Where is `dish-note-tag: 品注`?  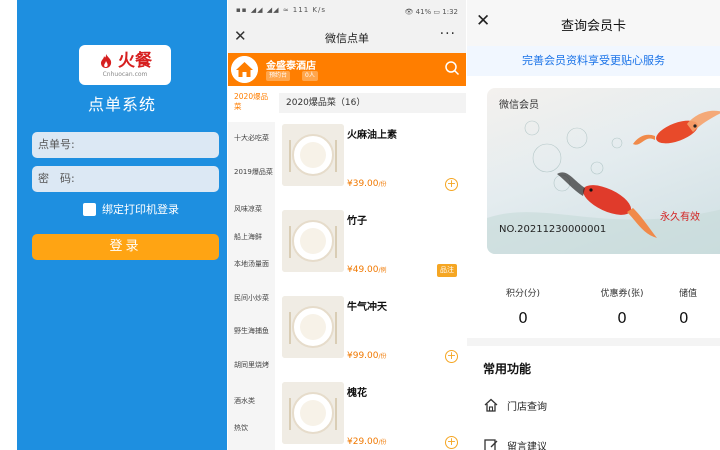
dish-note-tag: 品注 is located at coordinates (447, 270).